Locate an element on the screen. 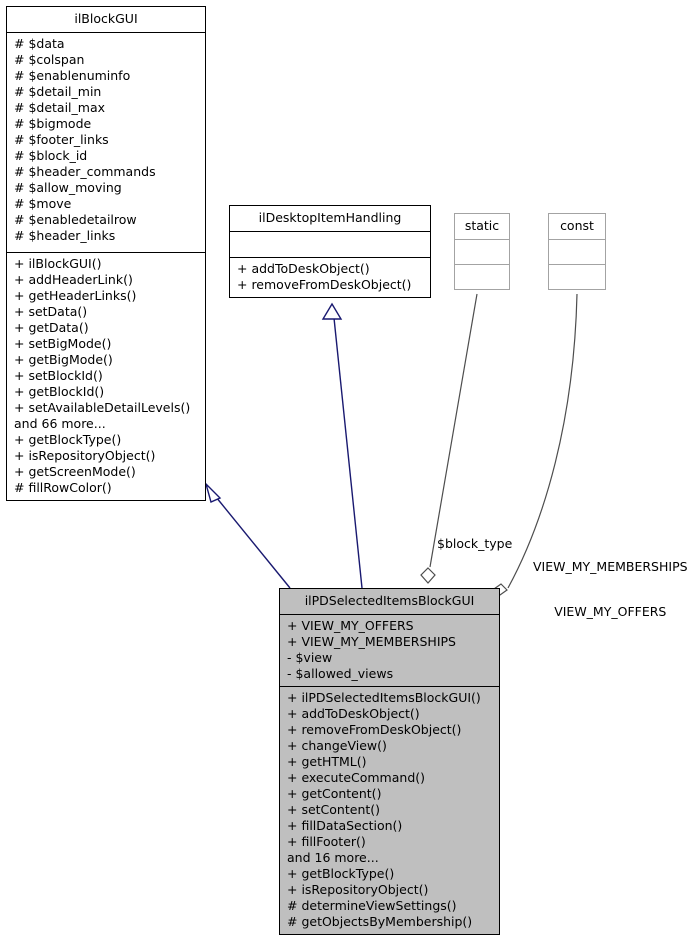 The height and width of the screenshot is (944, 700). method-row: # getObjectsByMembership() is located at coordinates (380, 921).